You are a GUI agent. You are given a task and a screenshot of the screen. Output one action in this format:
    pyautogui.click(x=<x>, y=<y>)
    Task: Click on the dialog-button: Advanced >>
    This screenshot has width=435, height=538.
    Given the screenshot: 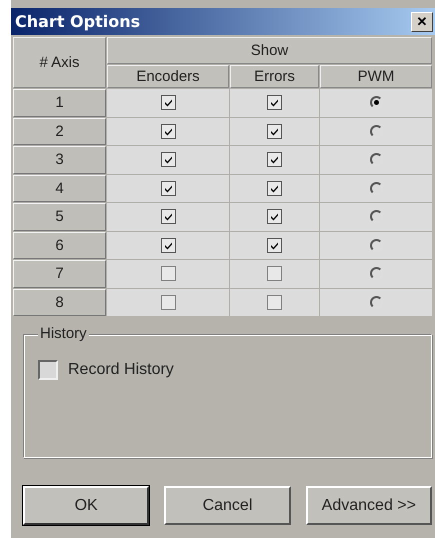 What is the action you would take?
    pyautogui.click(x=369, y=505)
    